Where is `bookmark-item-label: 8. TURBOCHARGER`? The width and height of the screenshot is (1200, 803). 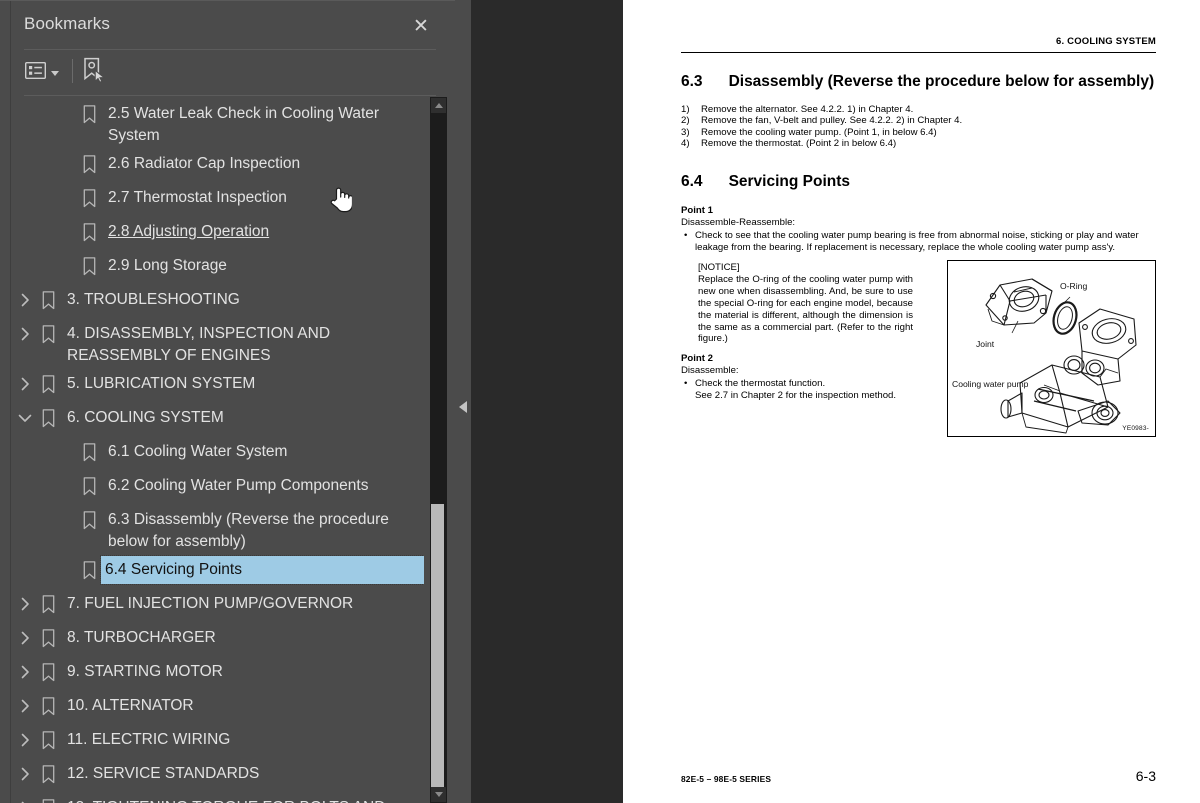
bookmark-item-label: 8. TURBOCHARGER is located at coordinates (141, 637).